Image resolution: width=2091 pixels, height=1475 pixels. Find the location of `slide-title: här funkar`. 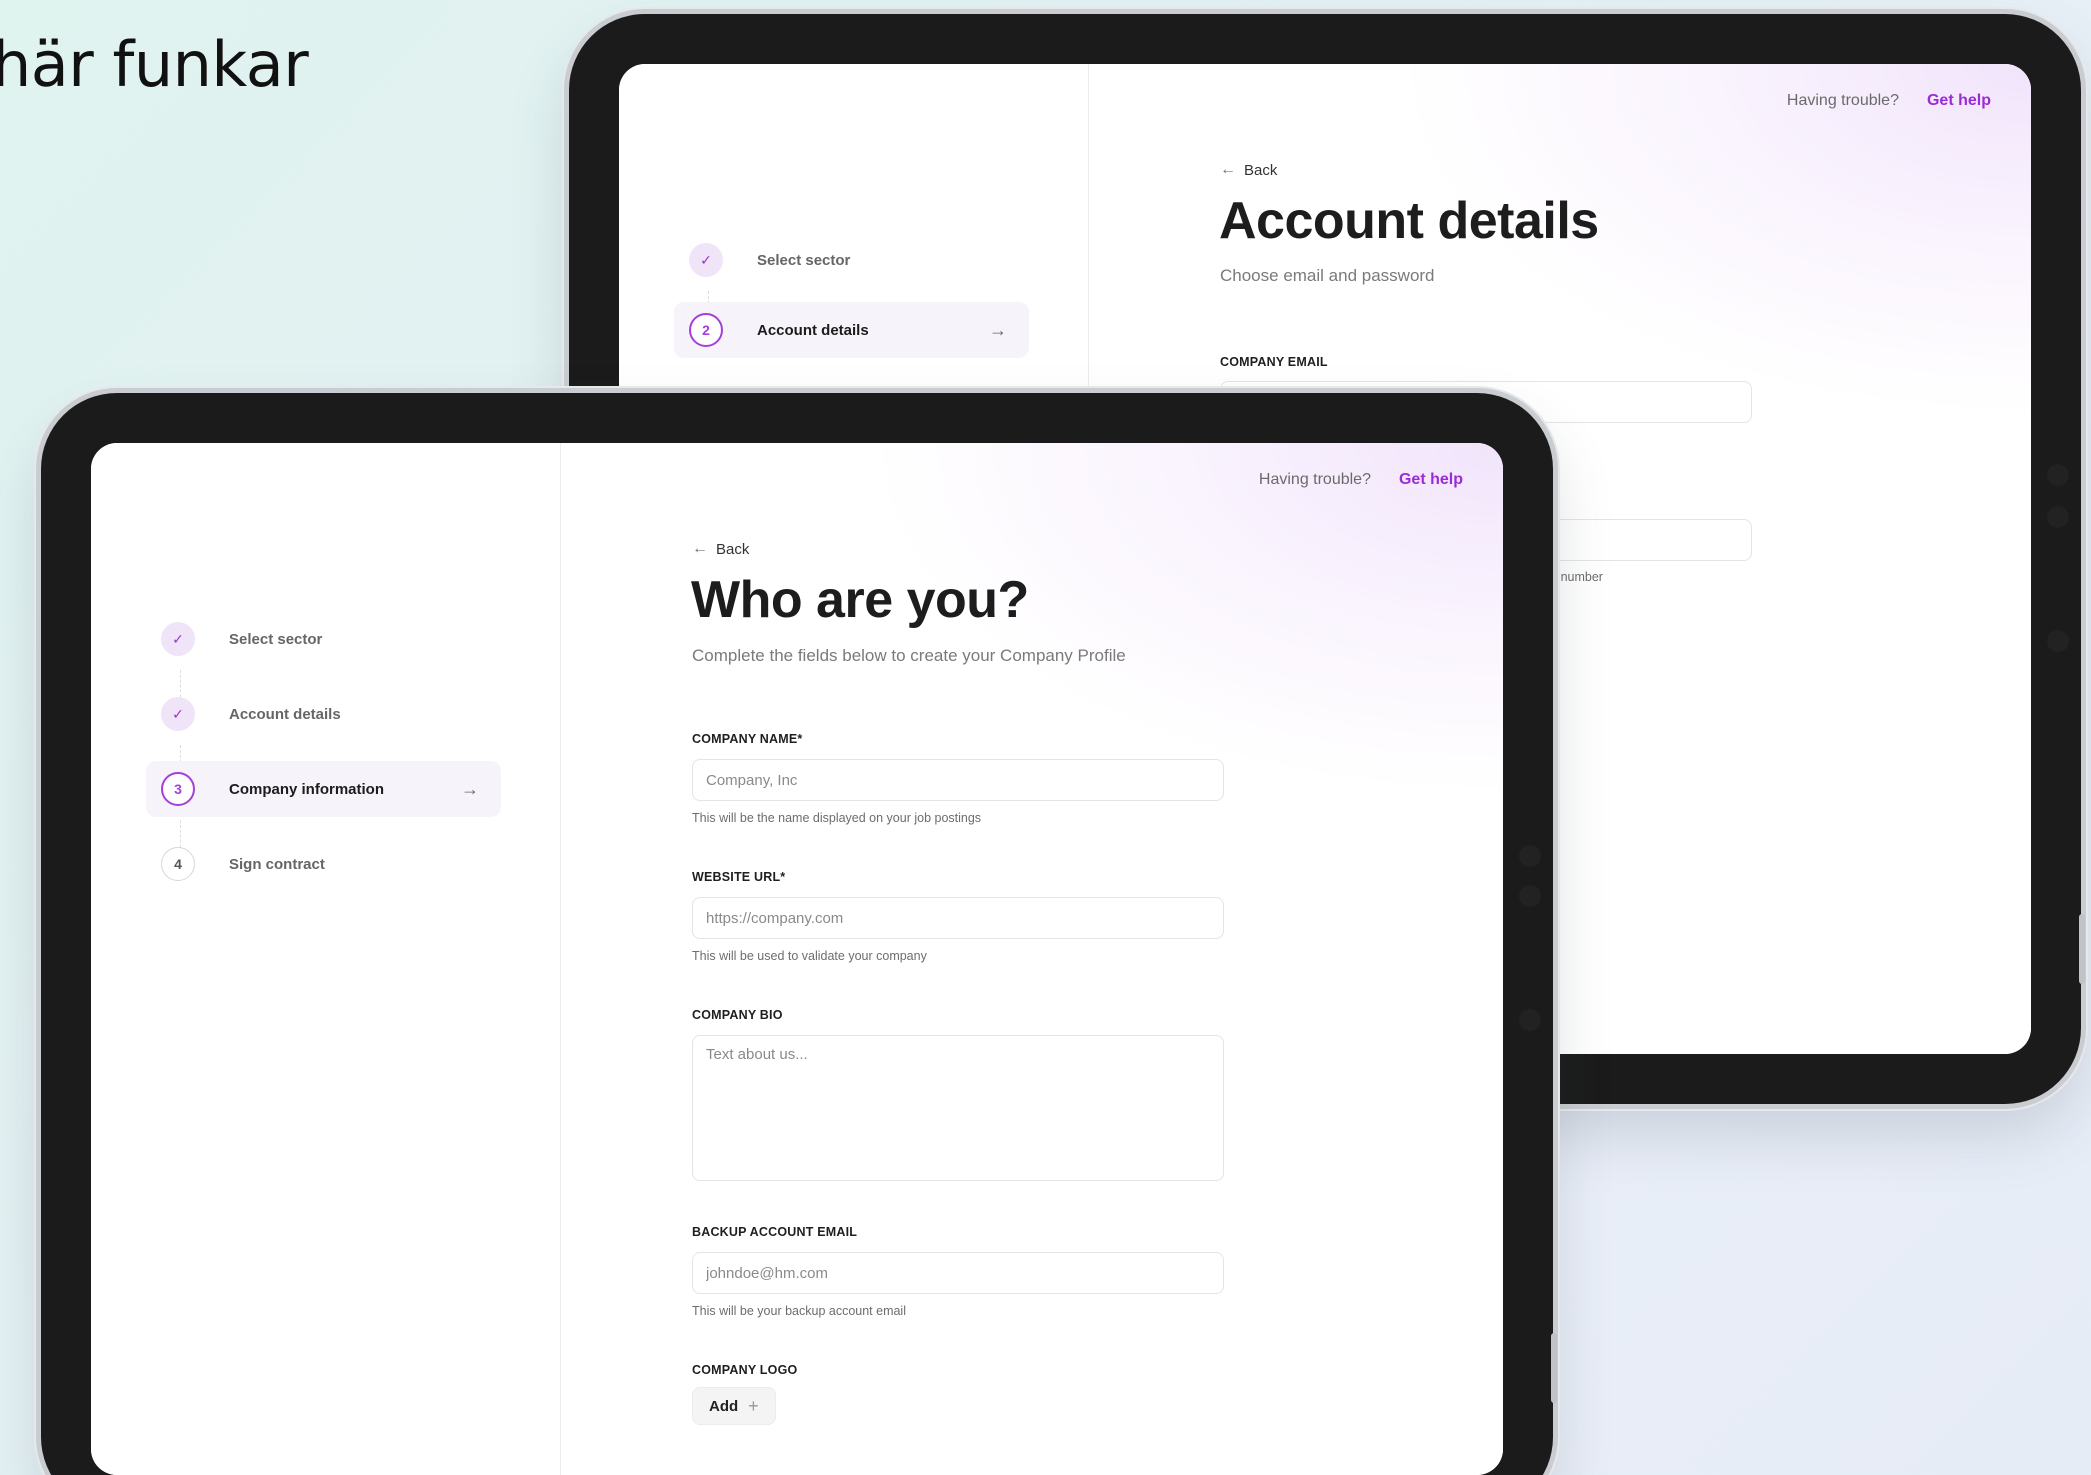

slide-title: här funkar is located at coordinates (154, 64).